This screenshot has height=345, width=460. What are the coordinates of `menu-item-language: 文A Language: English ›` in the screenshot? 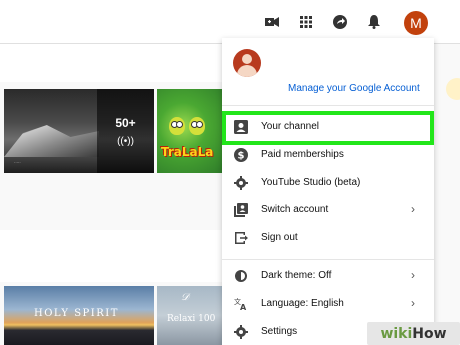 It's located at (328, 304).